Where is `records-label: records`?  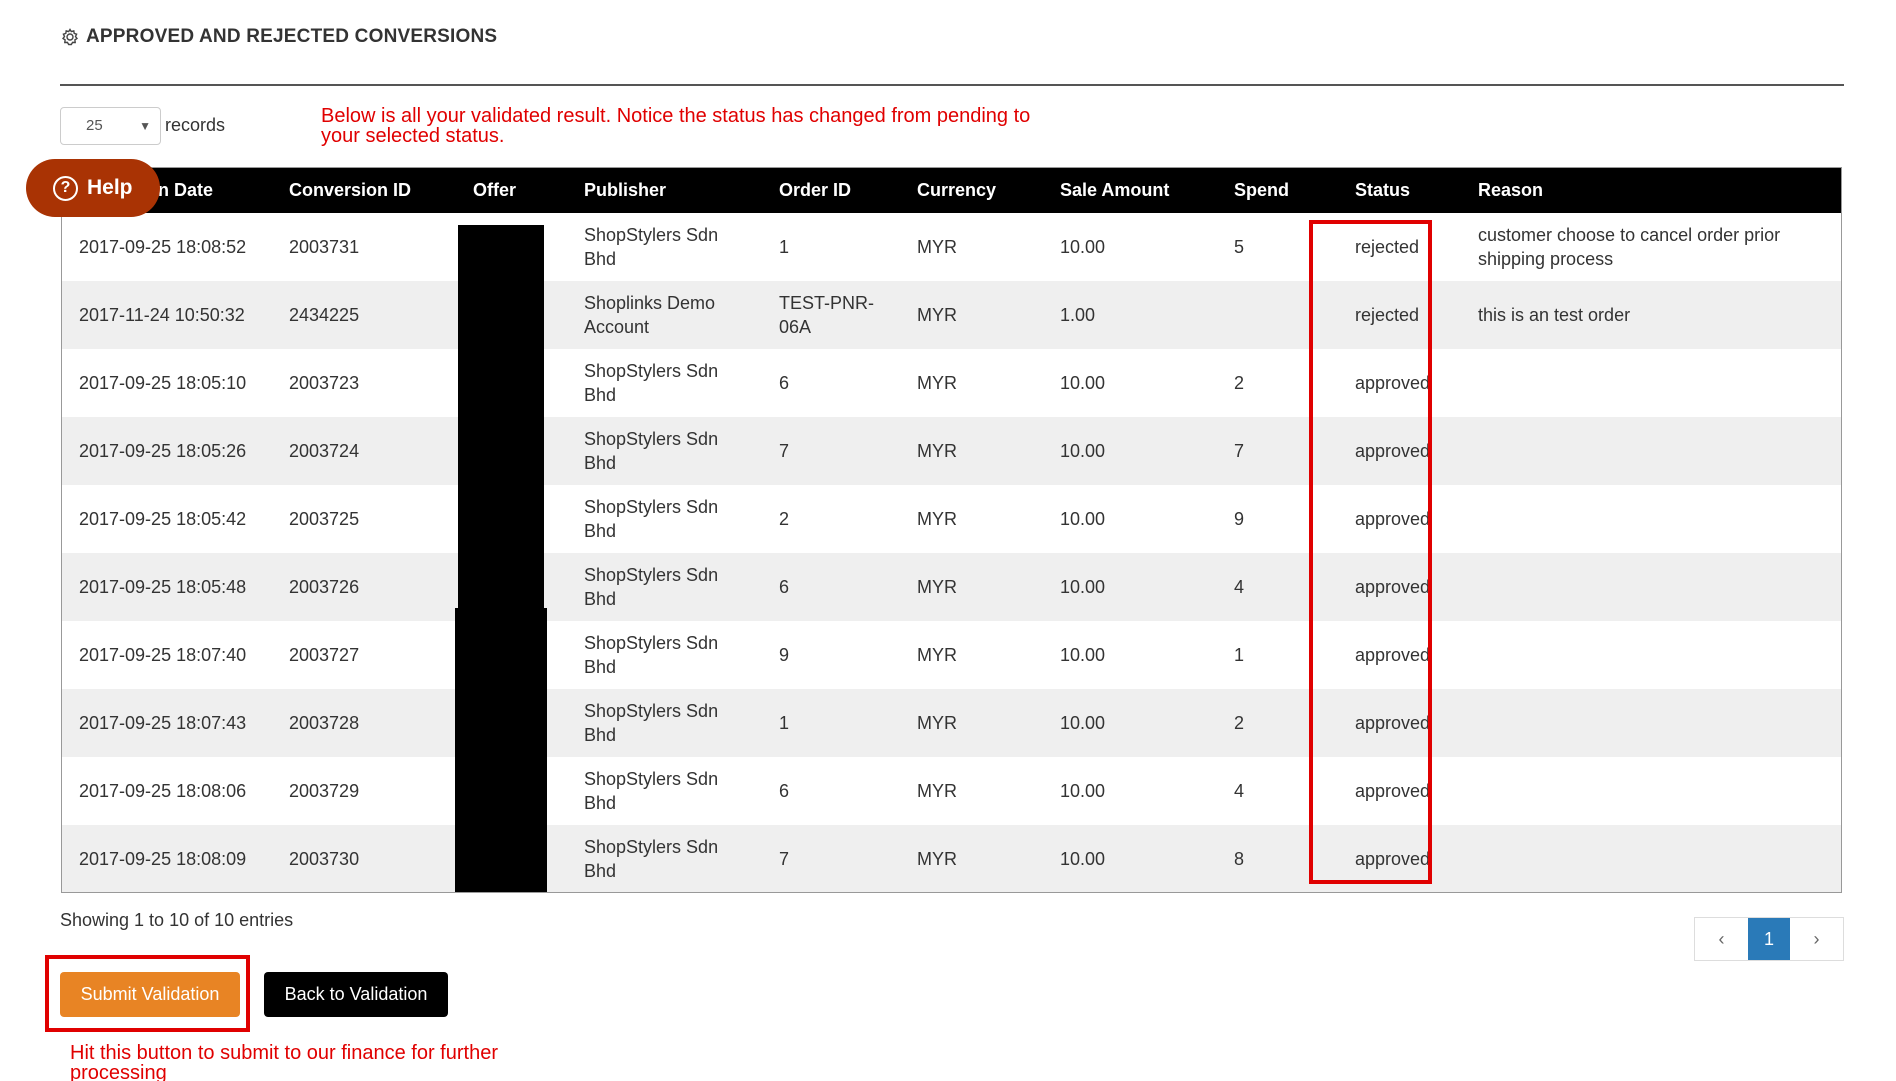
records-label: records is located at coordinates (195, 125).